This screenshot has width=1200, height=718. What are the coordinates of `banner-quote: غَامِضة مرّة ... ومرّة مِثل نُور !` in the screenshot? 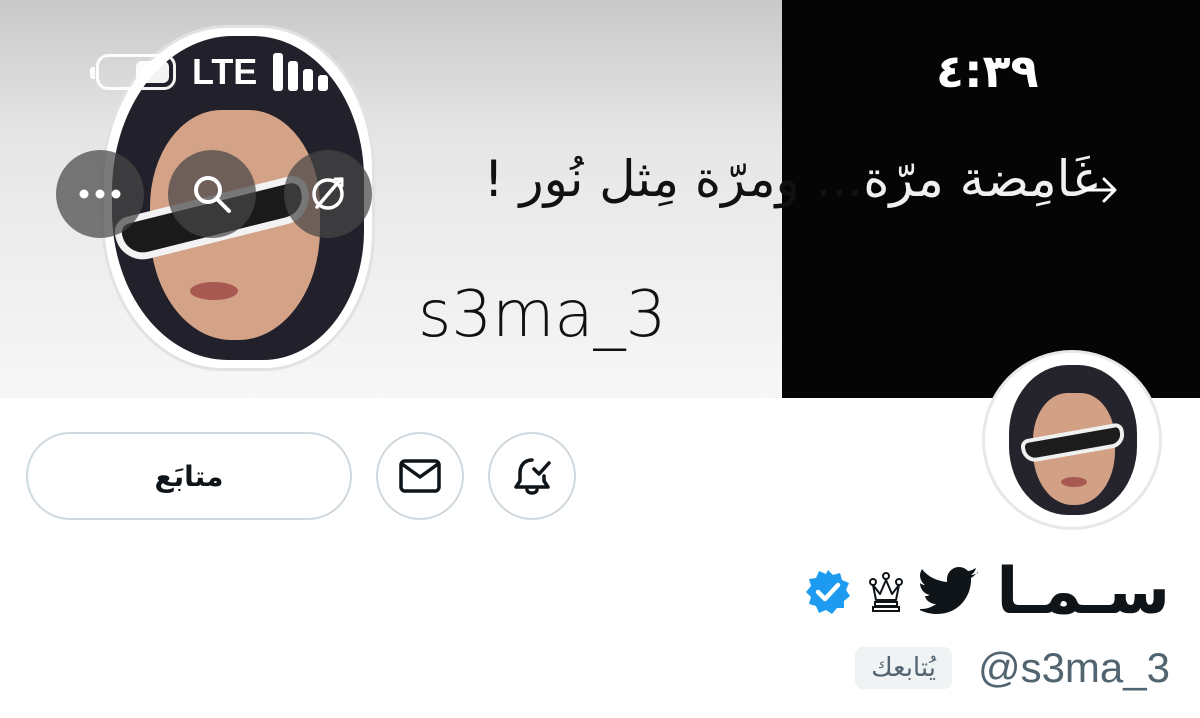 It's located at (748, 179).